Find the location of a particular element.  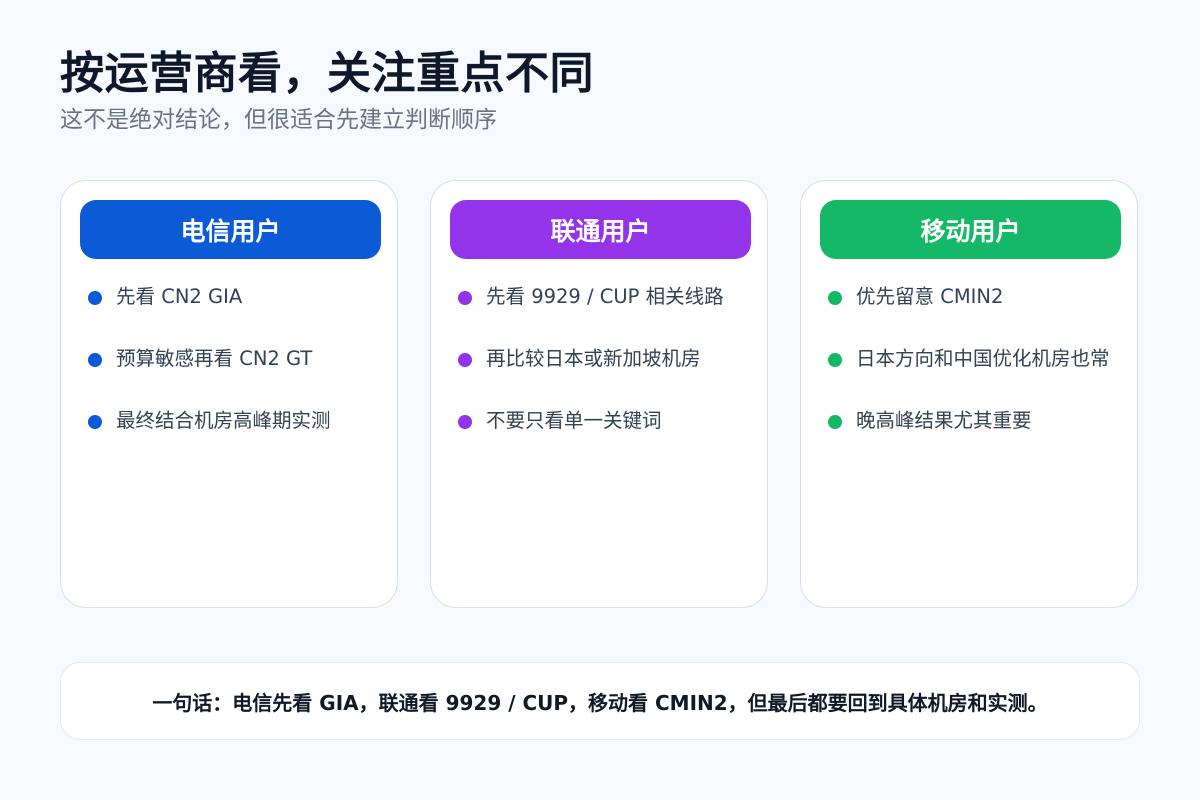

card-mobile-title: 移动用户 is located at coordinates (970, 231).